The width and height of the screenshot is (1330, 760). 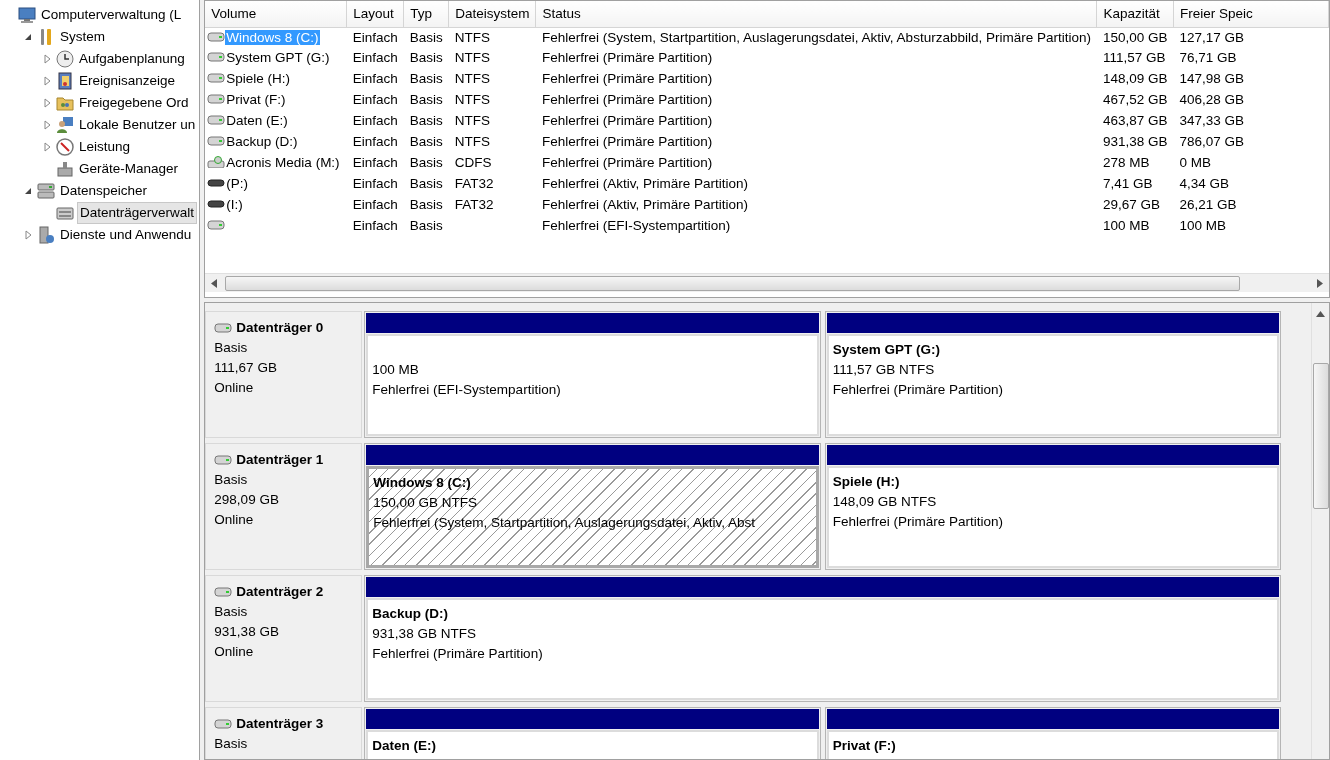 I want to click on partition-info: 148,09 GB NTFS, so click(x=885, y=502).